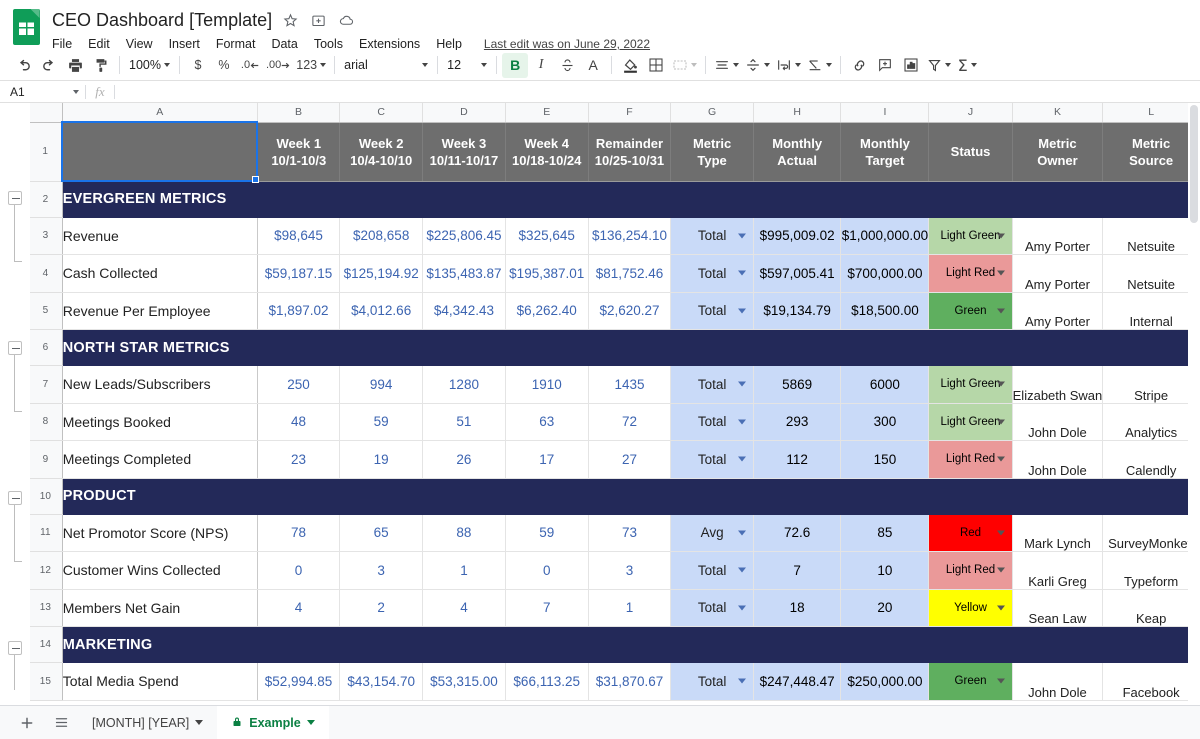 This screenshot has height=739, width=1200. Describe the element at coordinates (541, 65) in the screenshot. I see `italic-button: I` at that location.